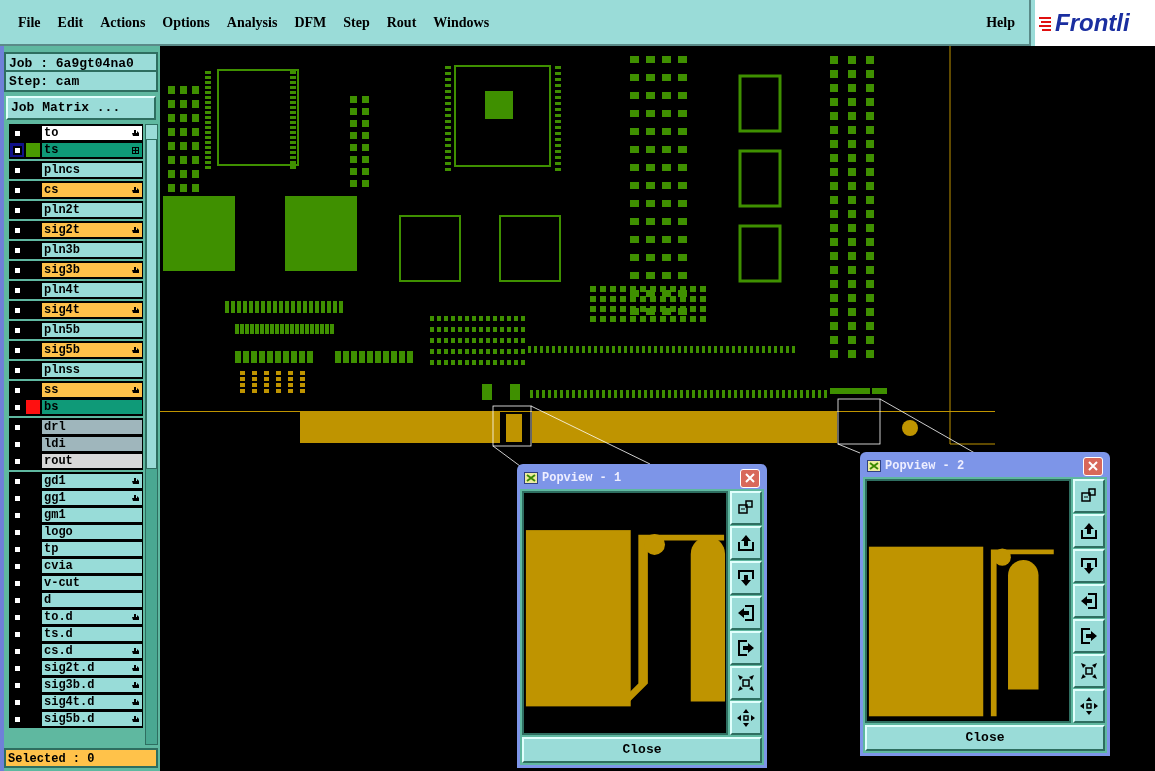 This screenshot has width=1155, height=771. What do you see at coordinates (92, 270) in the screenshot?
I see `layer-item: sig3b` at bounding box center [92, 270].